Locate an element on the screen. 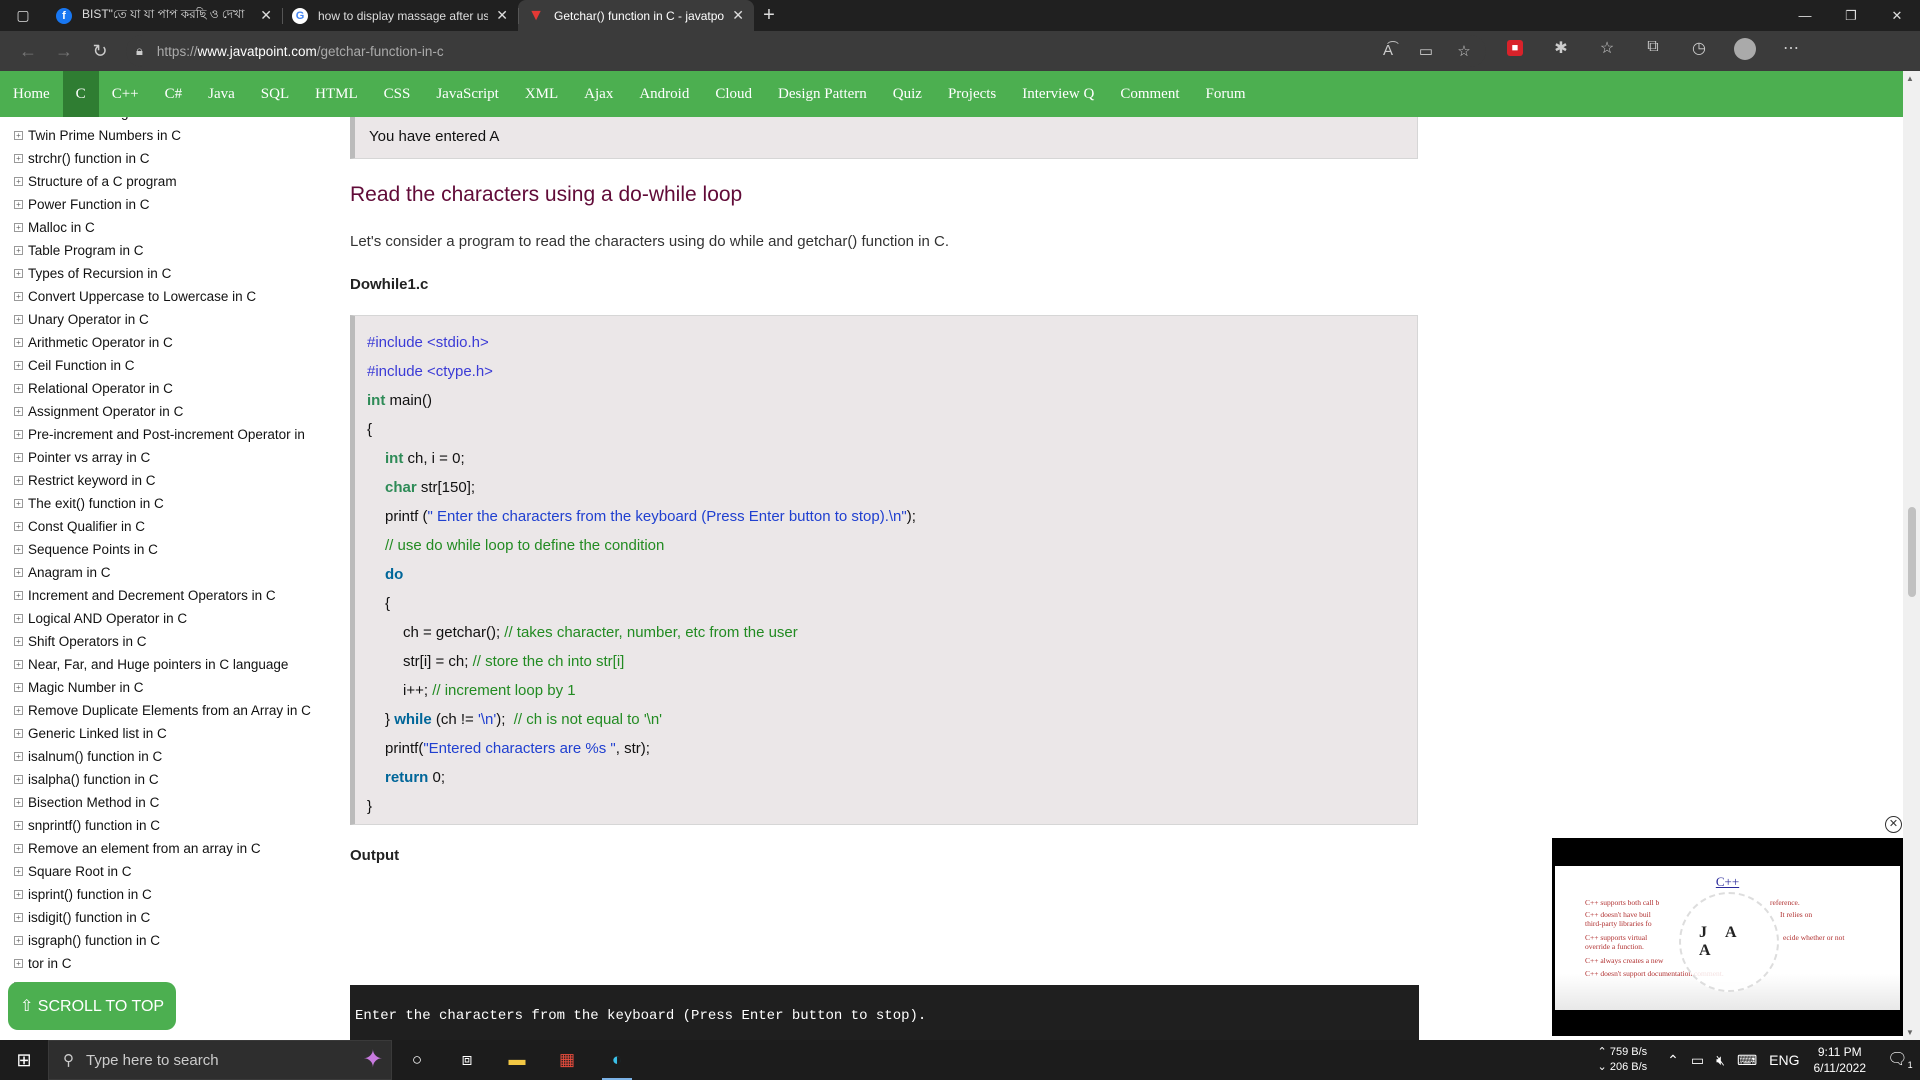  sidebar-topic-link: + Increment and Decrement Operators in C is located at coordinates (167, 595).